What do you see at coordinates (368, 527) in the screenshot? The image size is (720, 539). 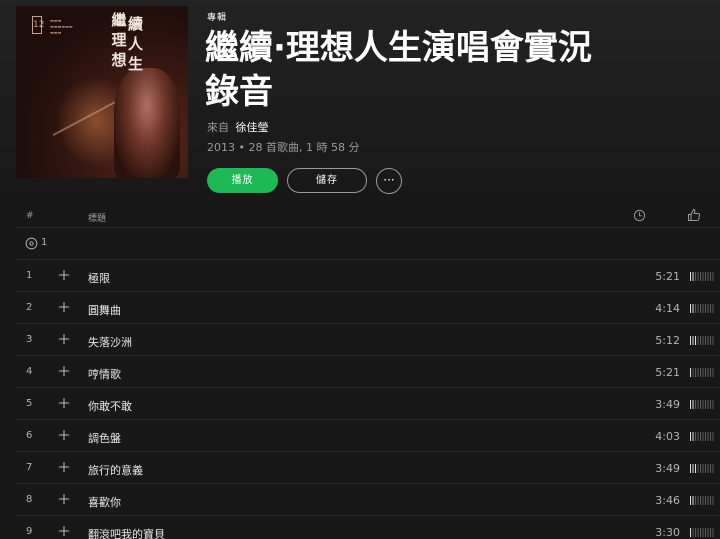 I see `track-row: 9 翻滾吧我的寶貝 3:30` at bounding box center [368, 527].